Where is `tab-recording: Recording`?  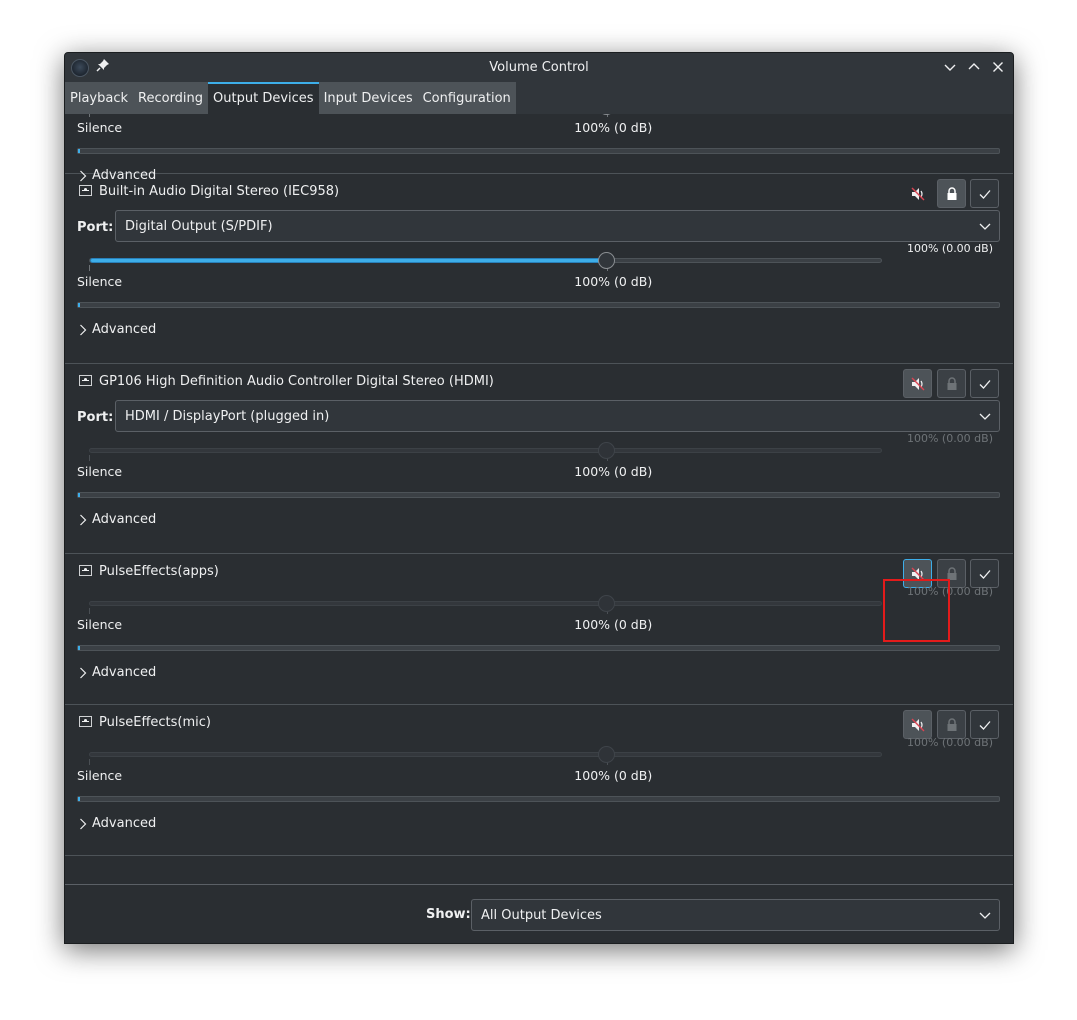
tab-recording: Recording is located at coordinates (170, 98).